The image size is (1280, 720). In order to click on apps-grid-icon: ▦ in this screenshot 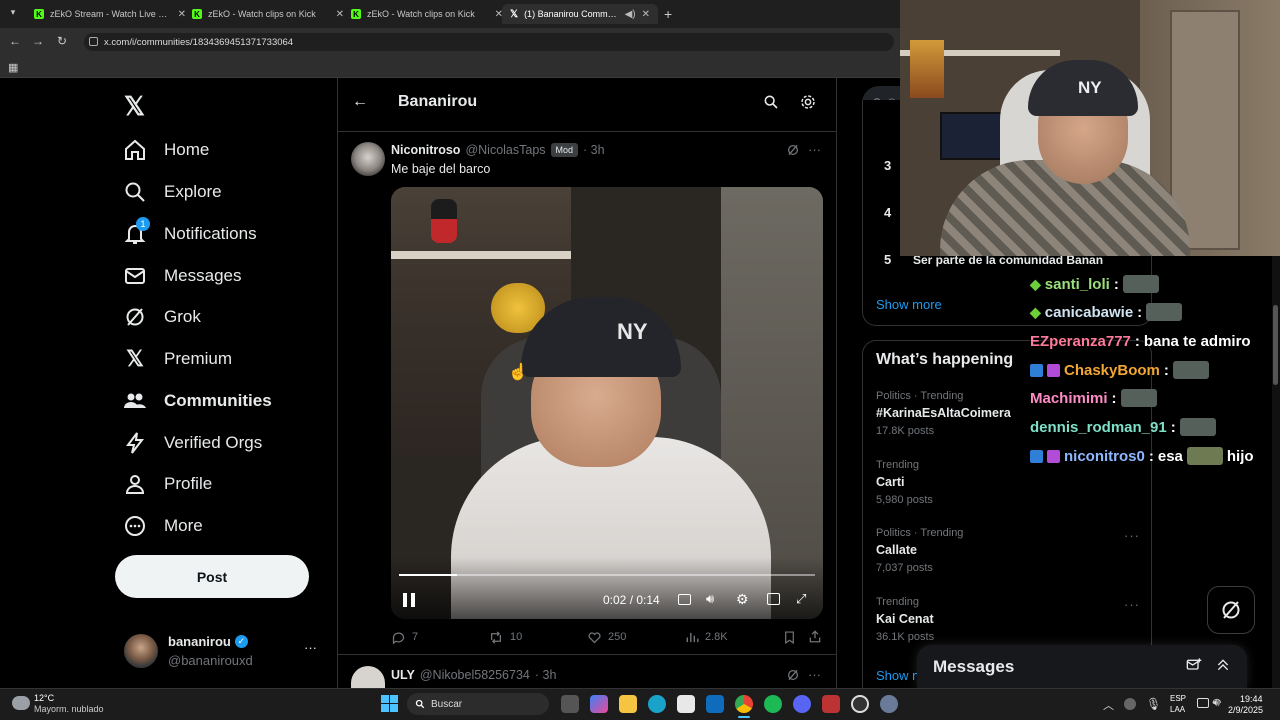, I will do `click(13, 67)`.